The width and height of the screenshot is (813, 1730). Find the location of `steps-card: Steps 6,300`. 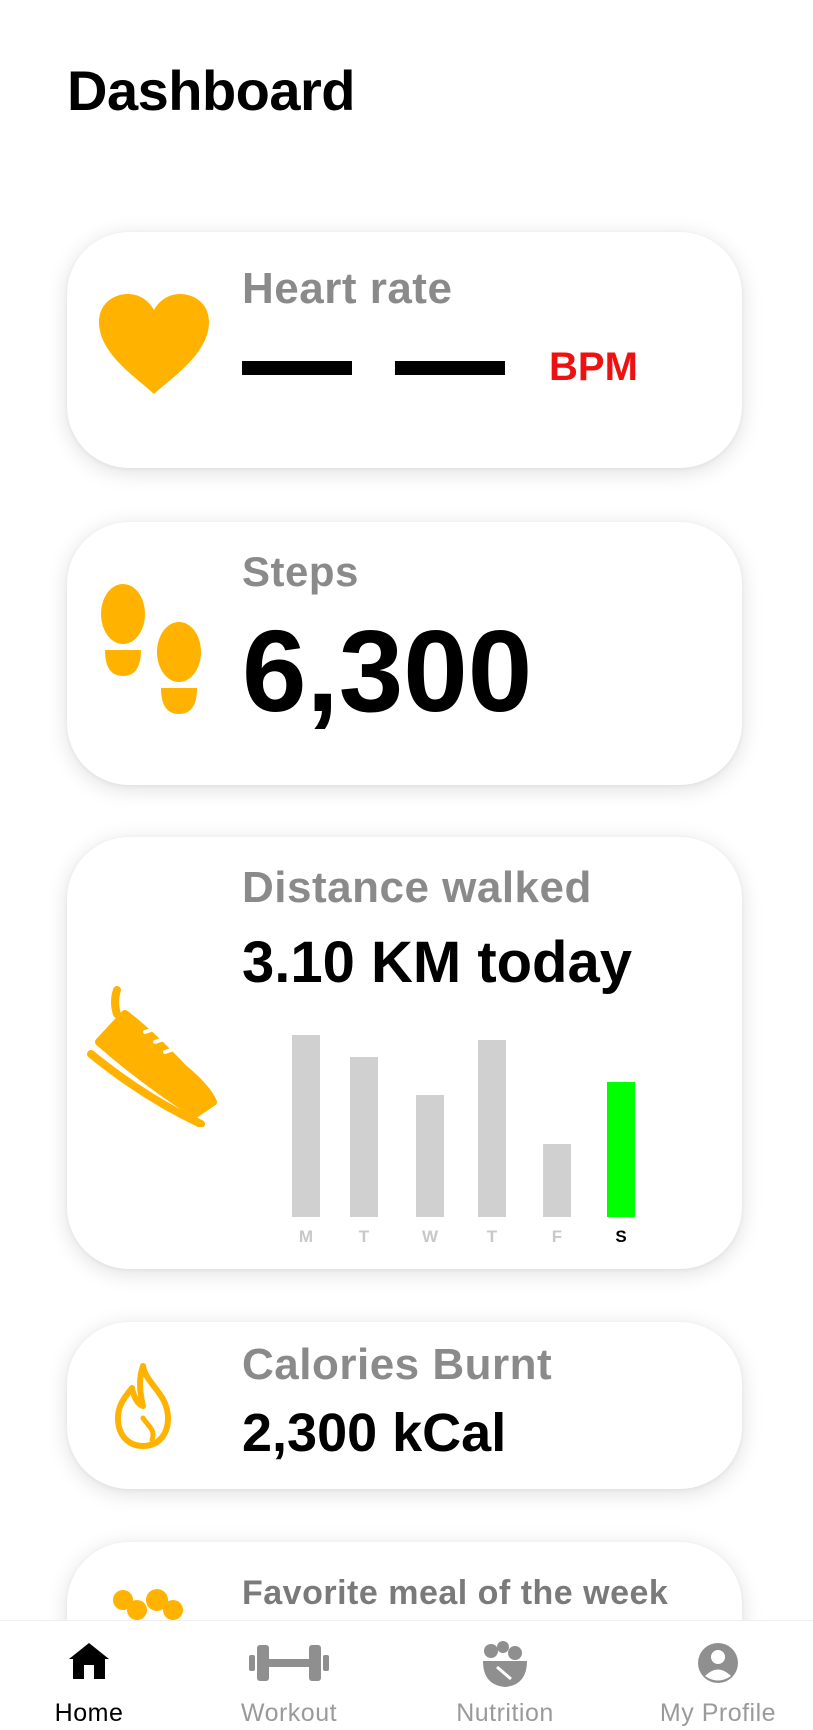

steps-card: Steps 6,300 is located at coordinates (404, 653).